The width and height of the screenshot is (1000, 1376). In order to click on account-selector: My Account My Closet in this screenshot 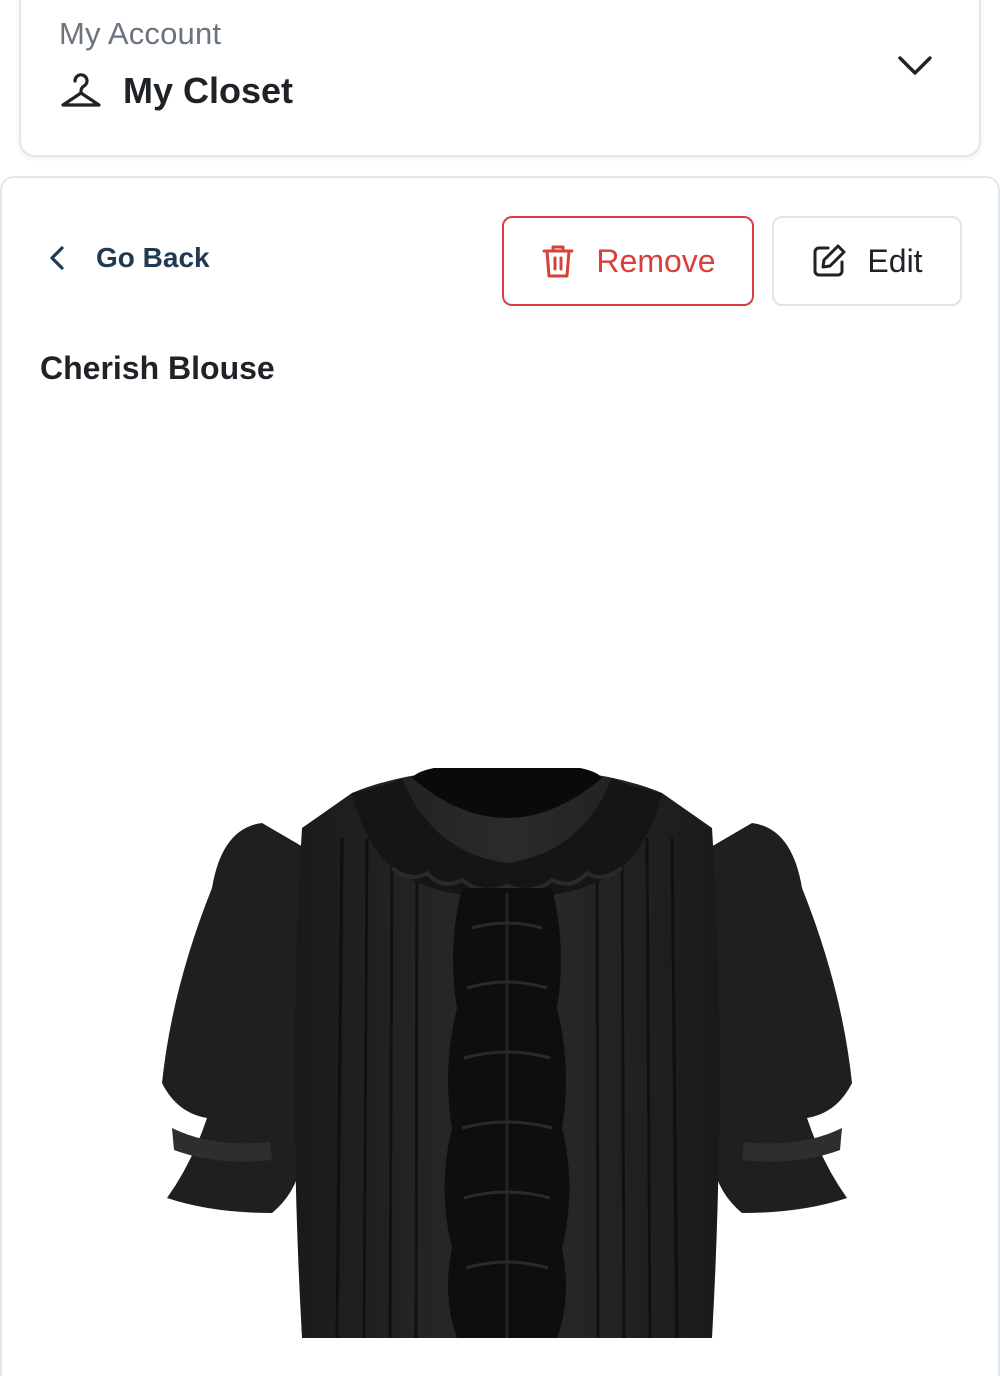, I will do `click(500, 78)`.